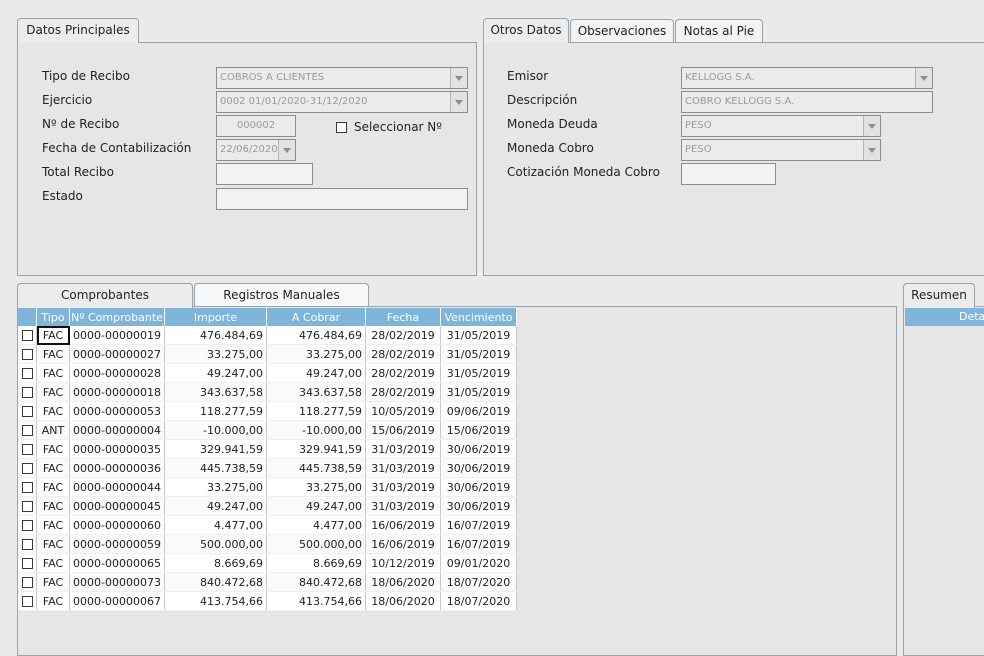  Describe the element at coordinates (316, 317) in the screenshot. I see `column-header-a-cobrar: A Cobrar` at that location.